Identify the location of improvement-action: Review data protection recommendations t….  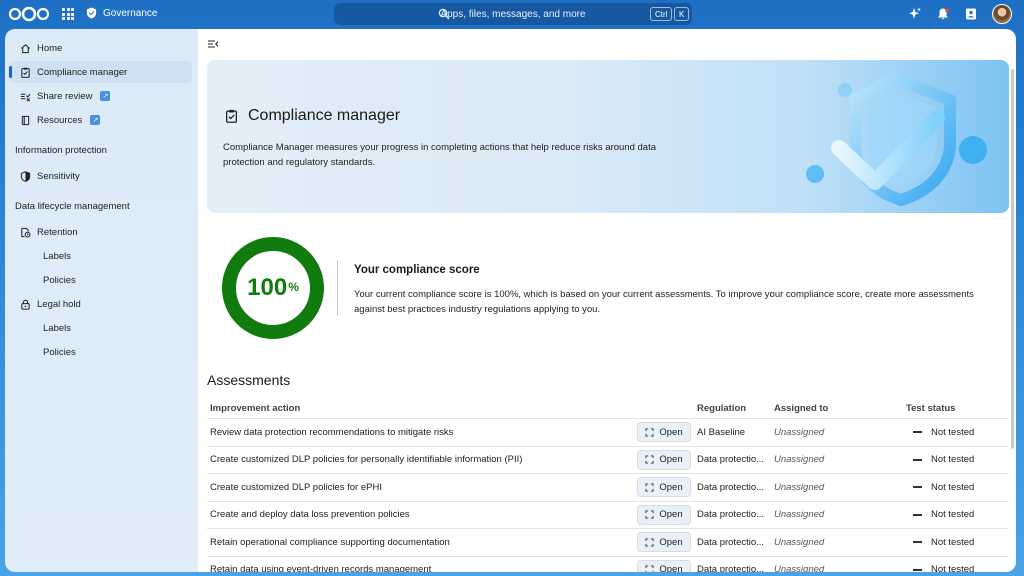
(332, 432).